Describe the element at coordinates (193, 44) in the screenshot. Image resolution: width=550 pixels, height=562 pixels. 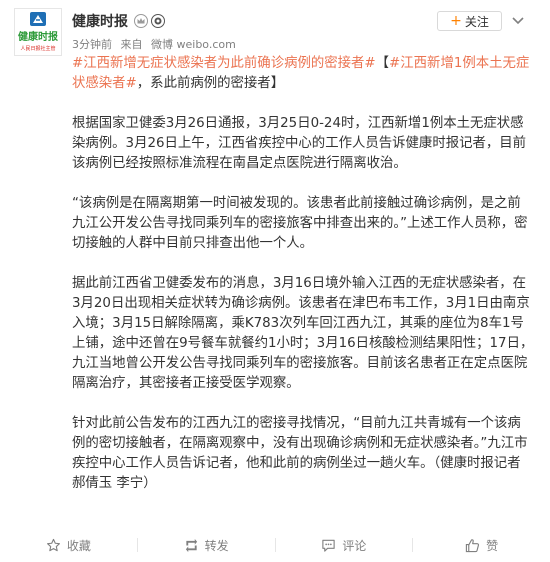
I see `post-source: 微博 weibo.com` at that location.